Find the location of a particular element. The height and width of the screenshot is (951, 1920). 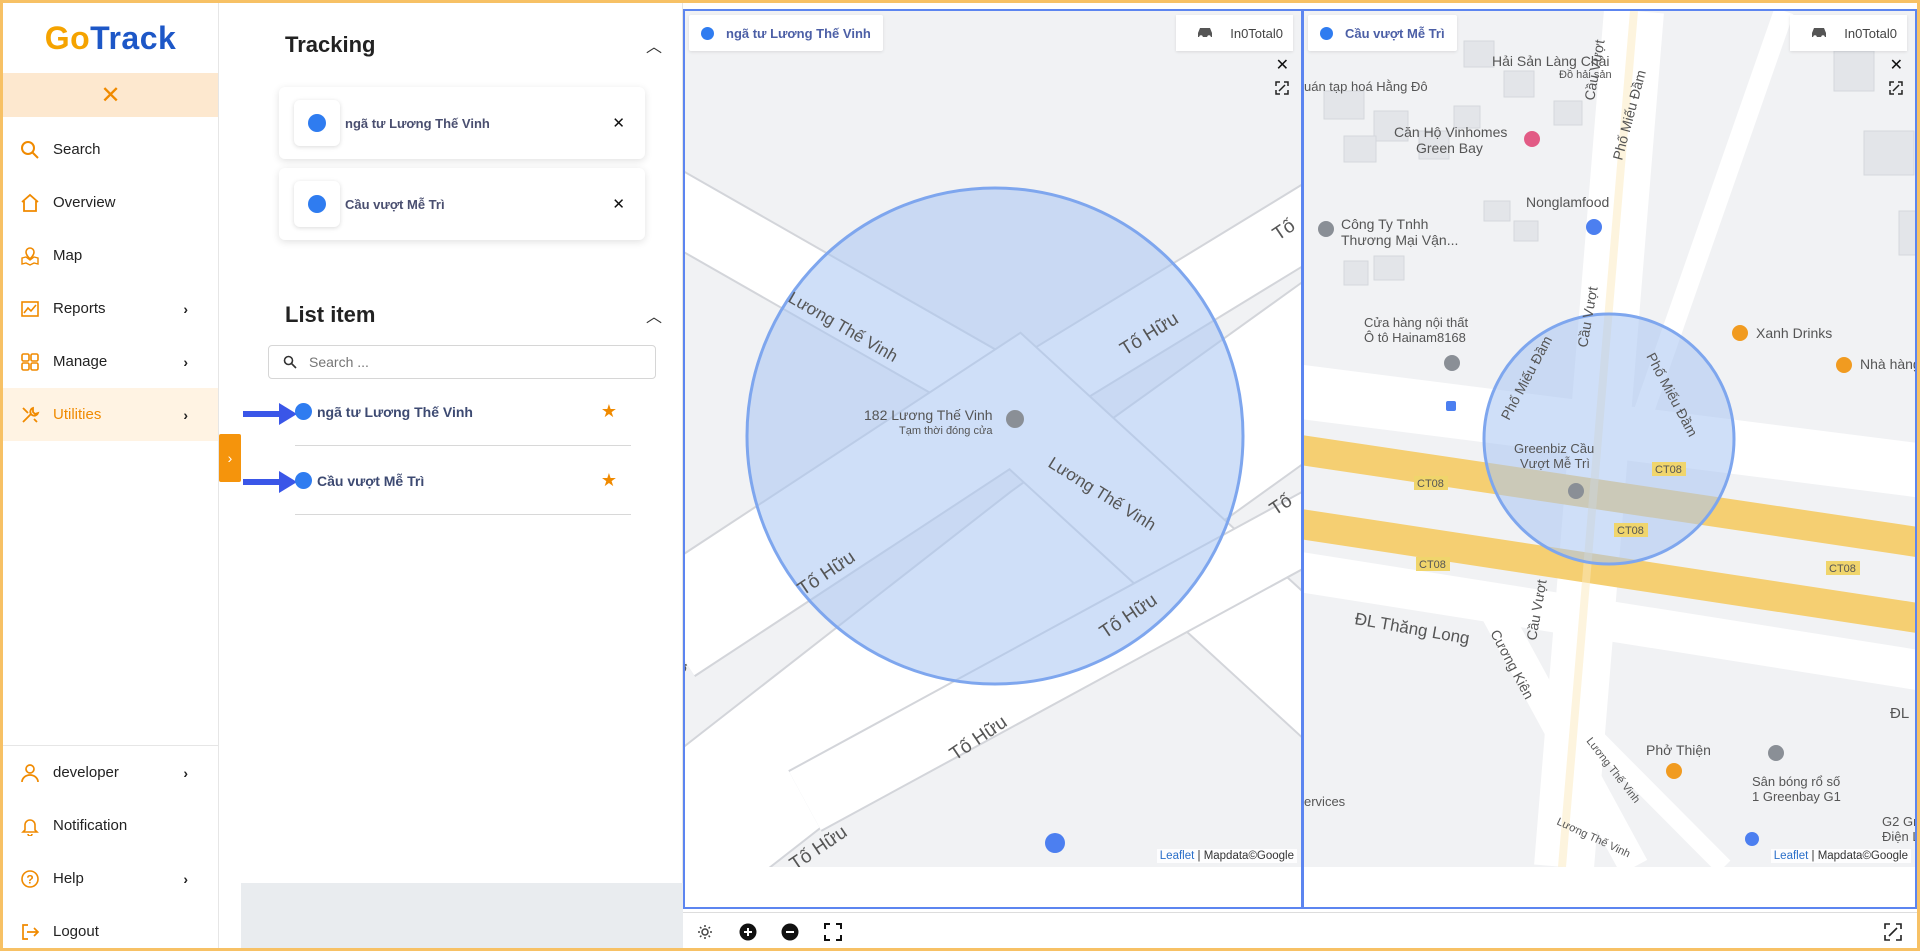

poi-name: Nhà hàng is located at coordinates (1888, 364).